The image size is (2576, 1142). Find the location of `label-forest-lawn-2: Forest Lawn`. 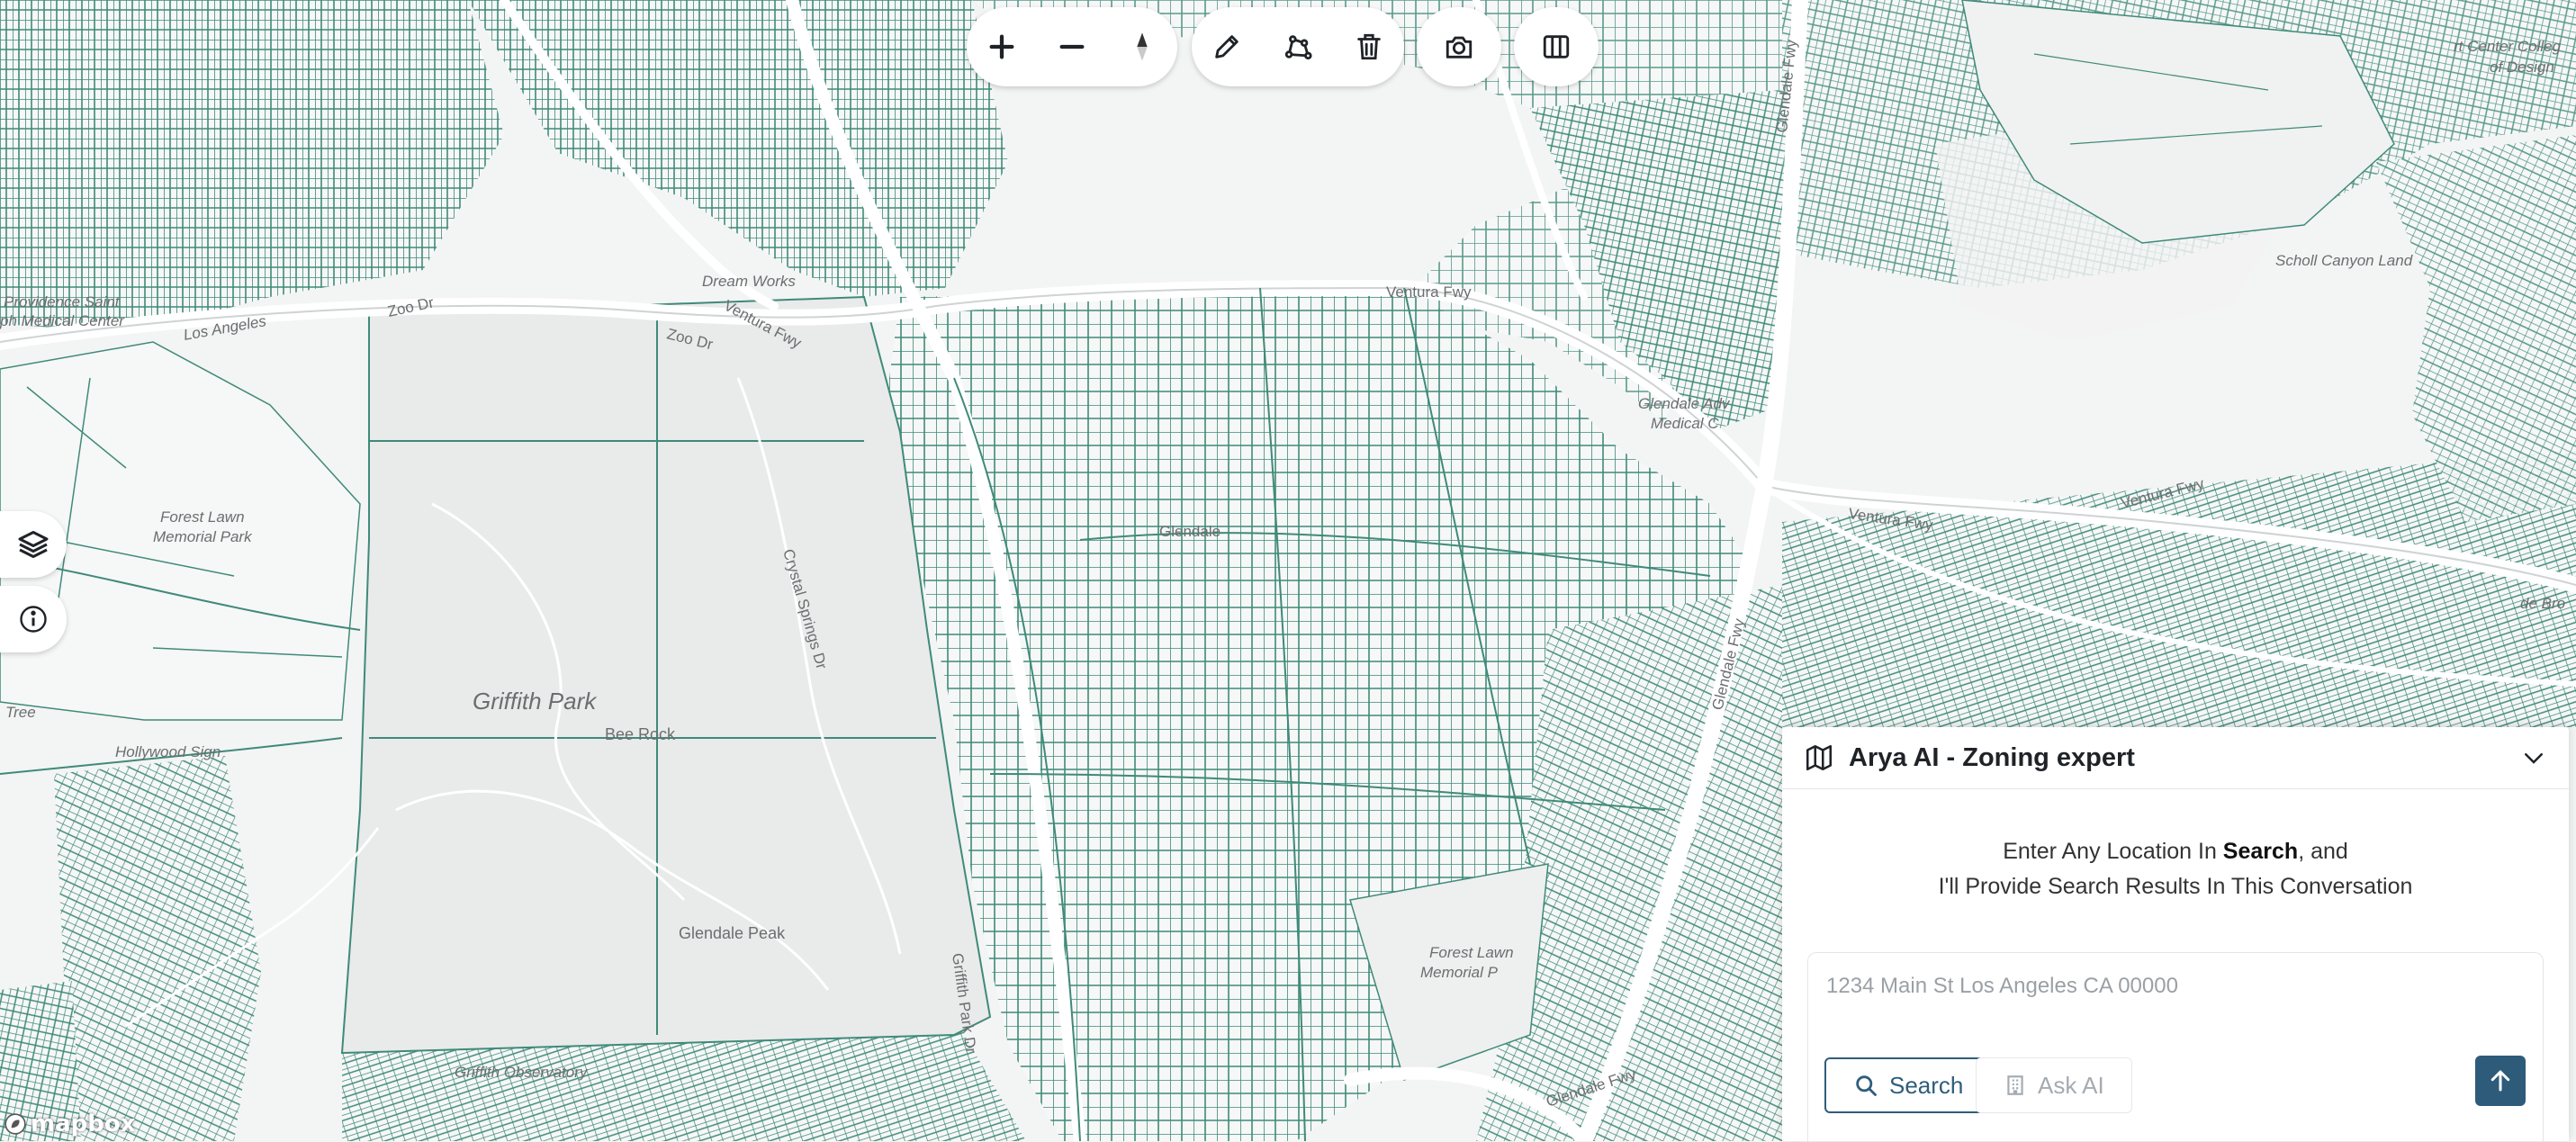

label-forest-lawn-2: Forest Lawn is located at coordinates (1471, 952).